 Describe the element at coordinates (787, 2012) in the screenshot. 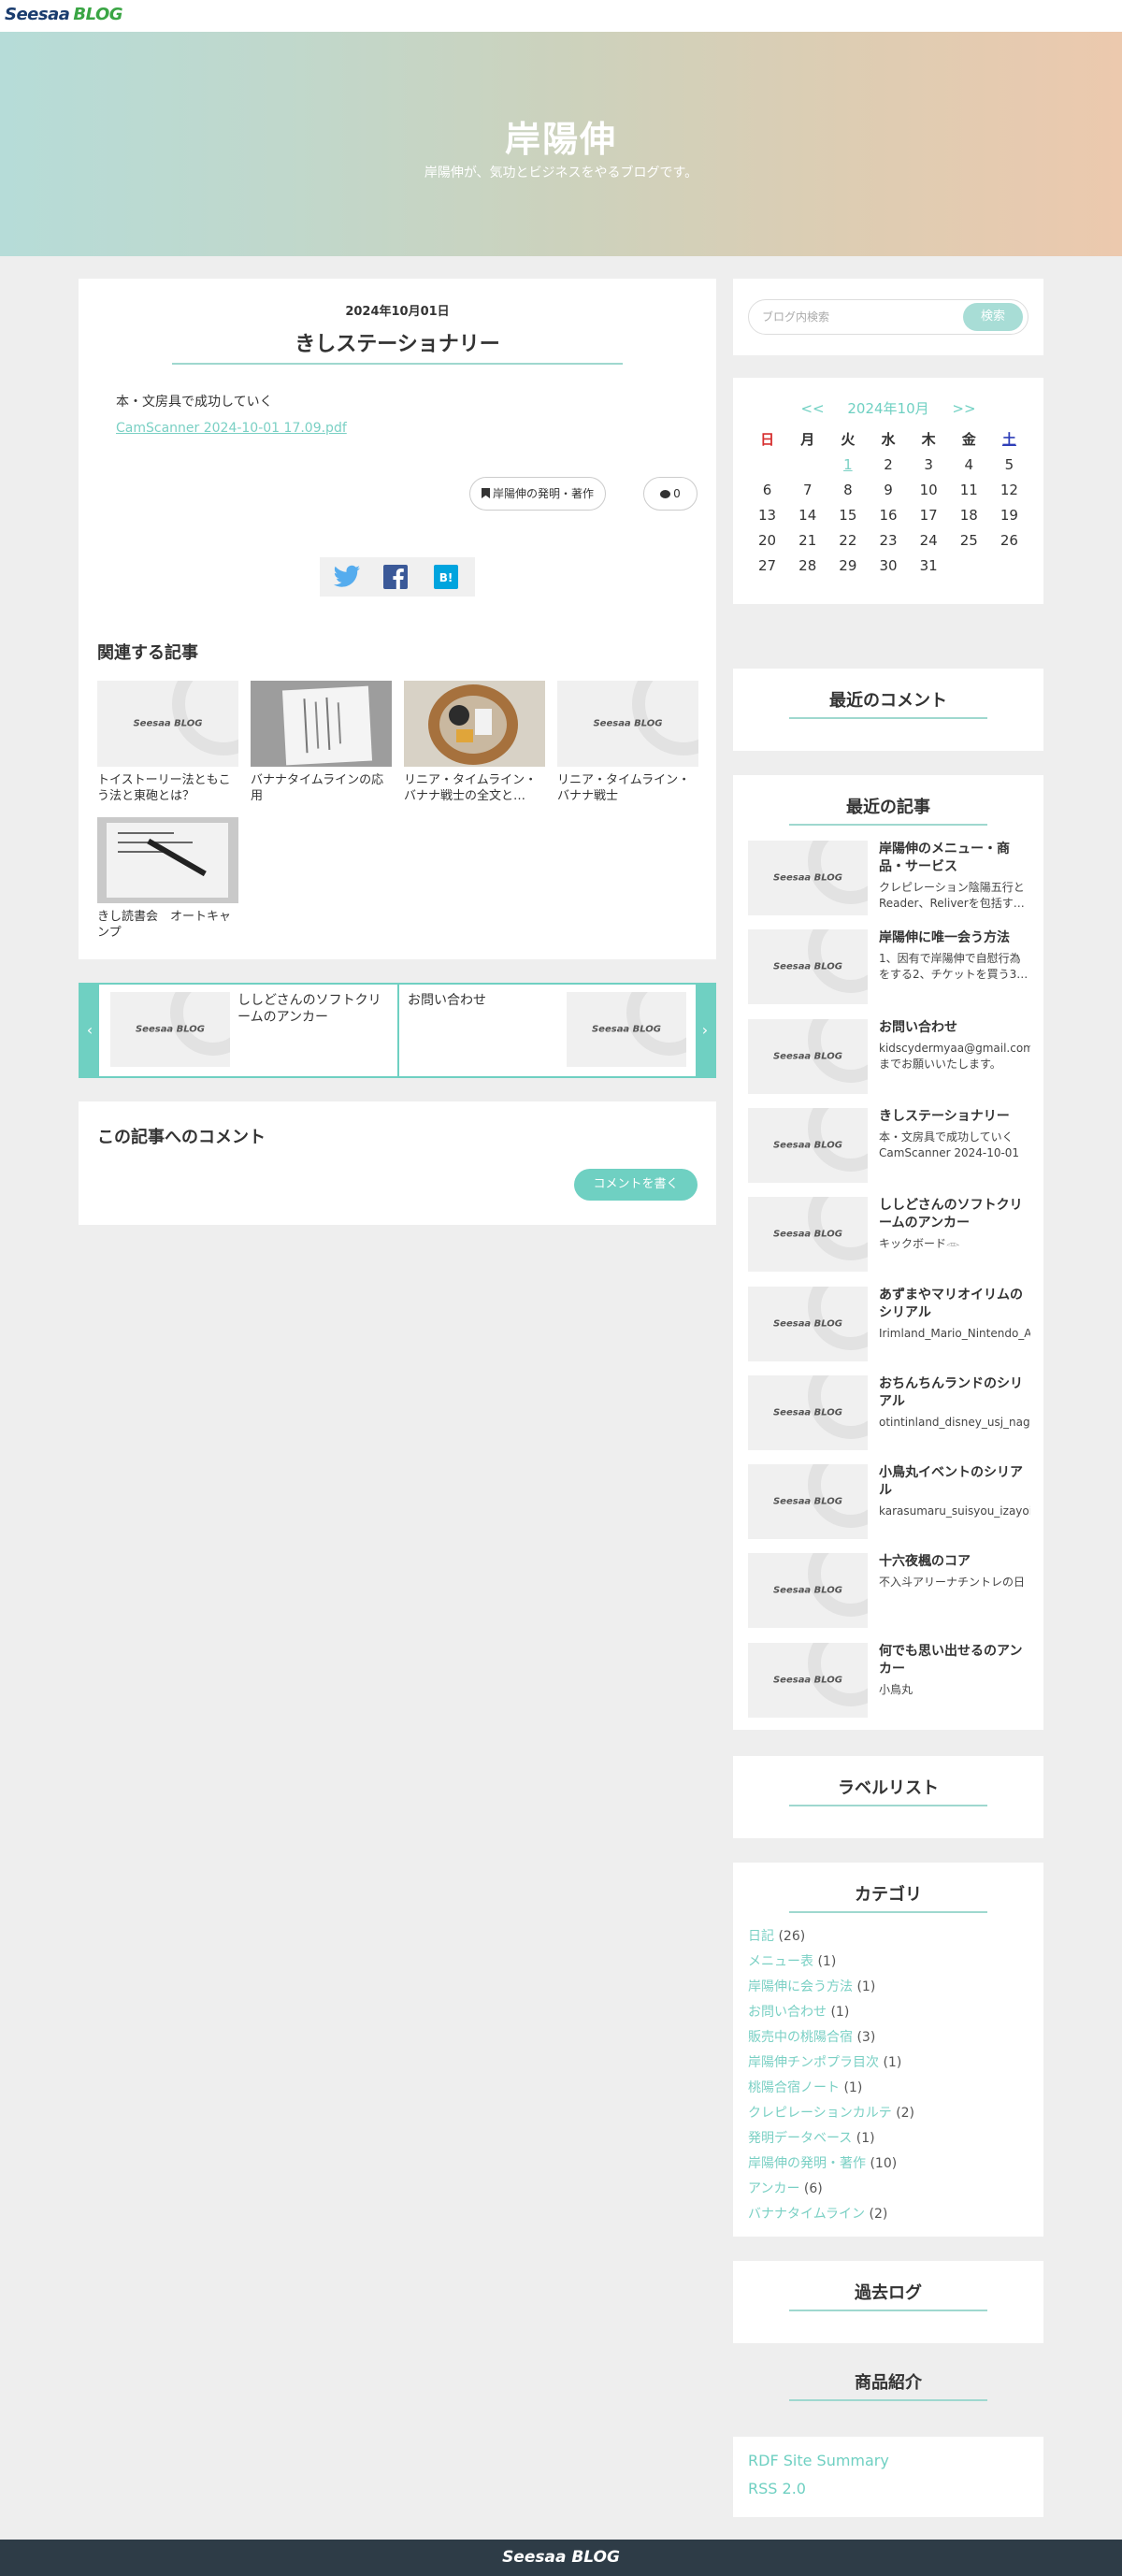

I see `category-link: お問い合わせ` at that location.